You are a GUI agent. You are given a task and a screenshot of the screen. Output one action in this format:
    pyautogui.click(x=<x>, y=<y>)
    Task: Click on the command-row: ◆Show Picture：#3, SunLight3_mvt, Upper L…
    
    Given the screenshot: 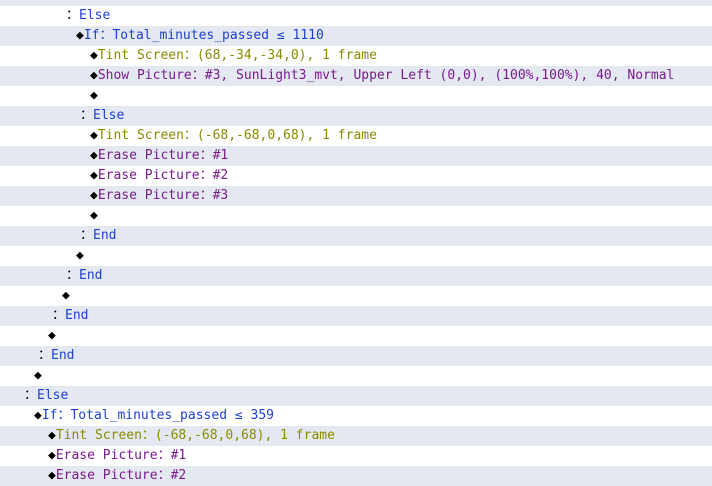 What is the action you would take?
    pyautogui.click(x=356, y=76)
    